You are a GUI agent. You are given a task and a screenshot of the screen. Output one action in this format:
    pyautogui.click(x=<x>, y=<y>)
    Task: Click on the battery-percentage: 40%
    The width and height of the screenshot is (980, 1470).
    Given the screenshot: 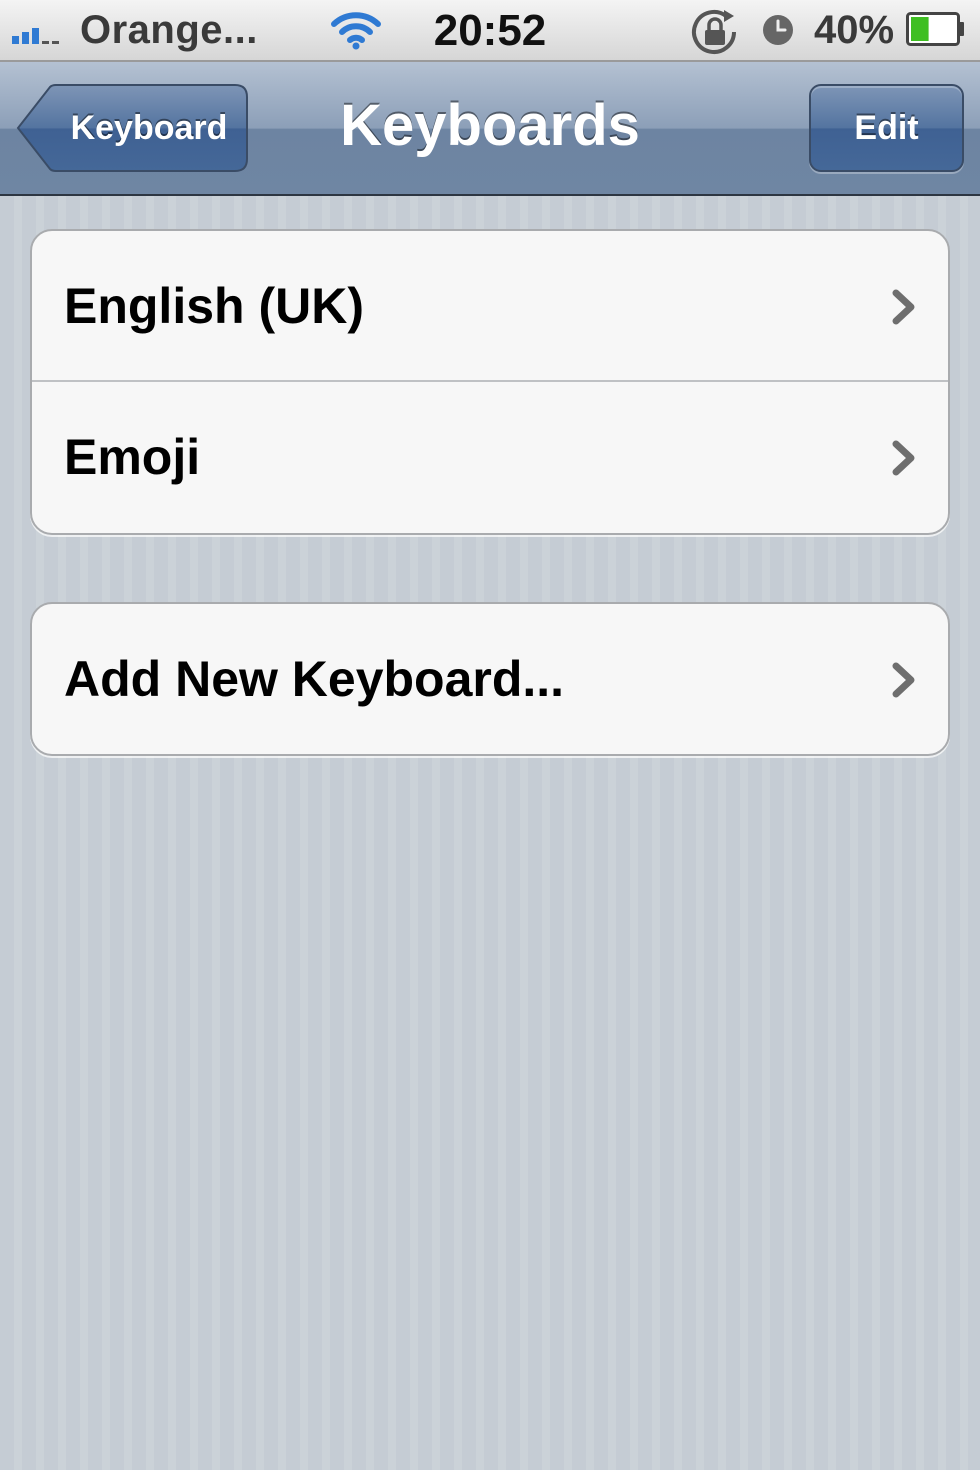 What is the action you would take?
    pyautogui.click(x=854, y=30)
    